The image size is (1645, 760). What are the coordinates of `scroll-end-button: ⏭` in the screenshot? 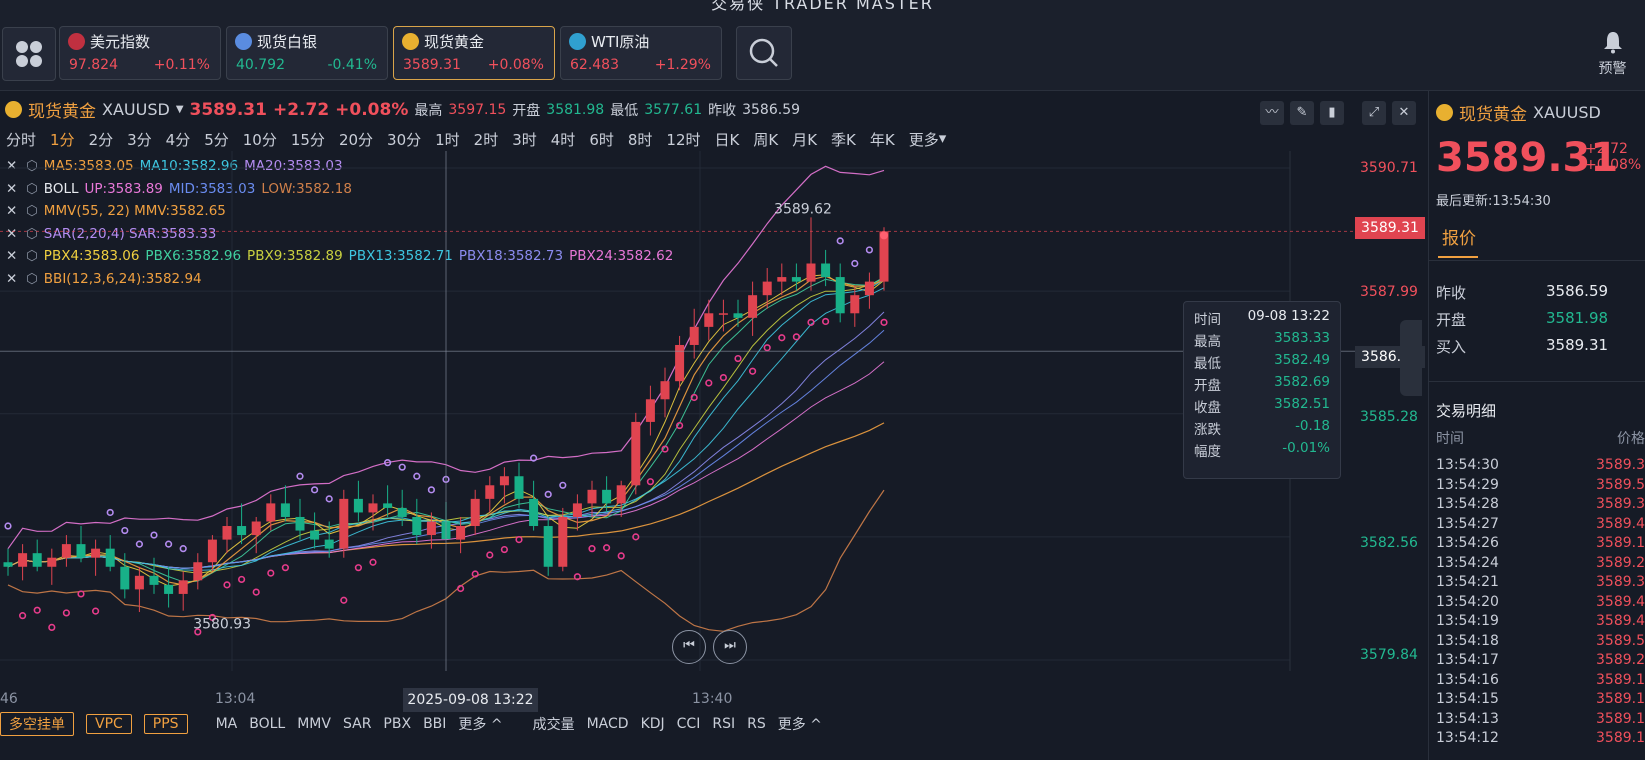 It's located at (730, 647).